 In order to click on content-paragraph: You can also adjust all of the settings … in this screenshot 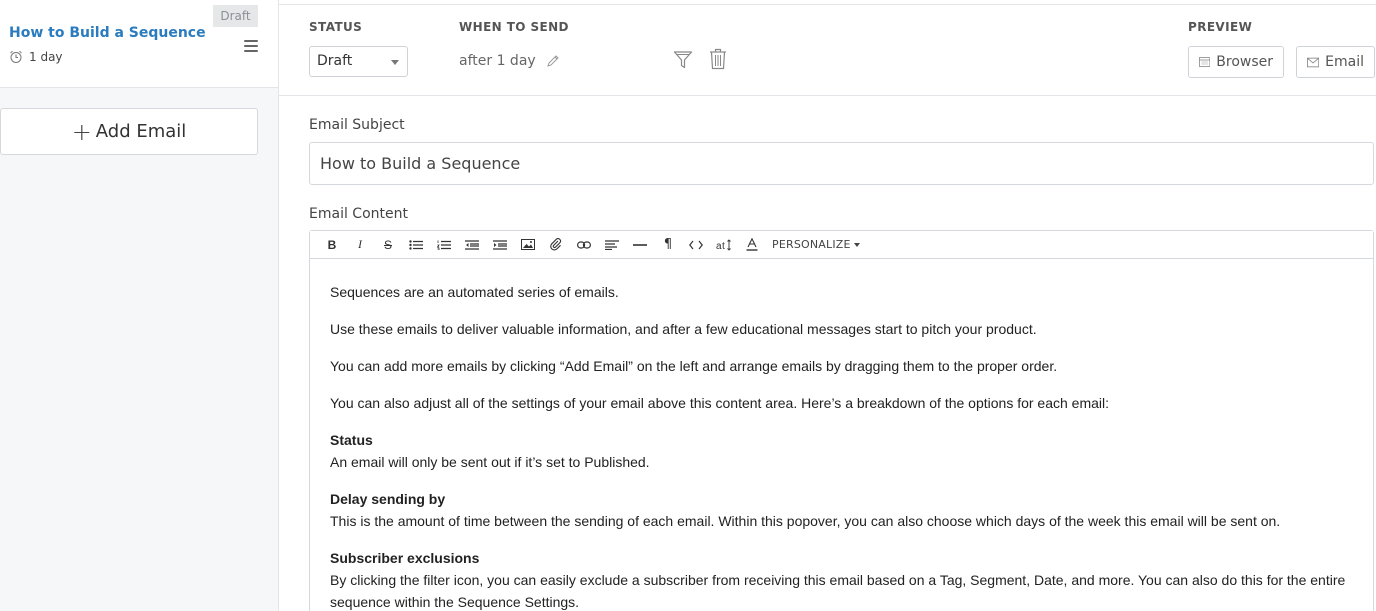, I will do `click(720, 403)`.